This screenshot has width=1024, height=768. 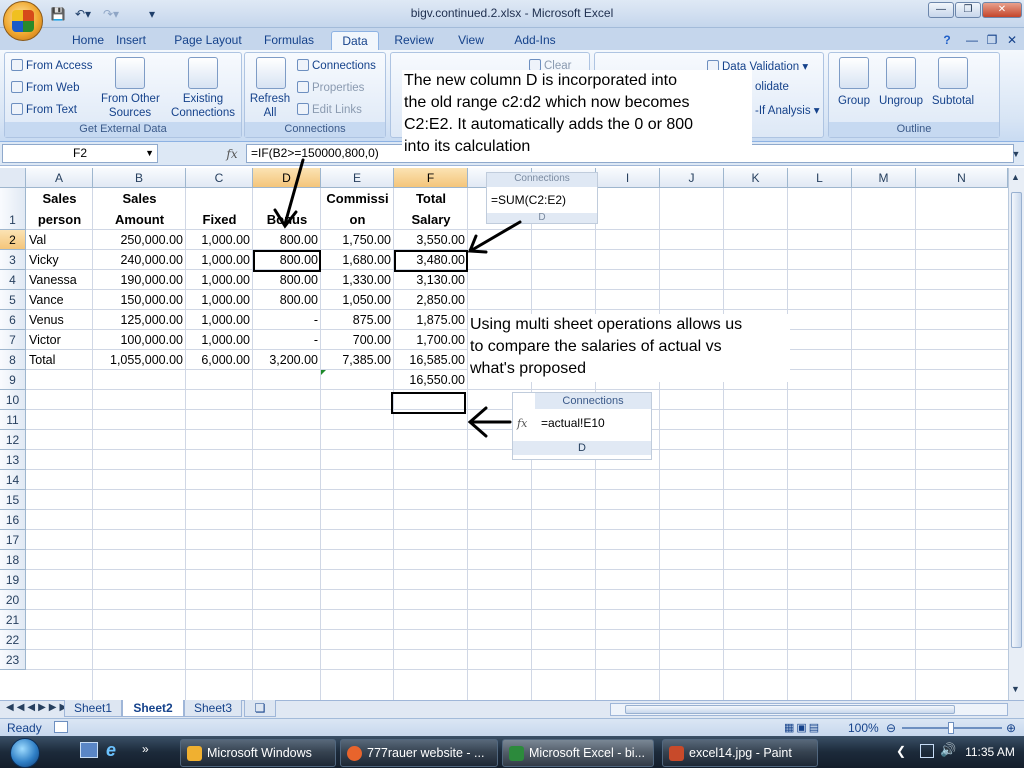 I want to click on sheet-nav-icons: ◀◀◀▶▶▶, so click(x=38, y=707).